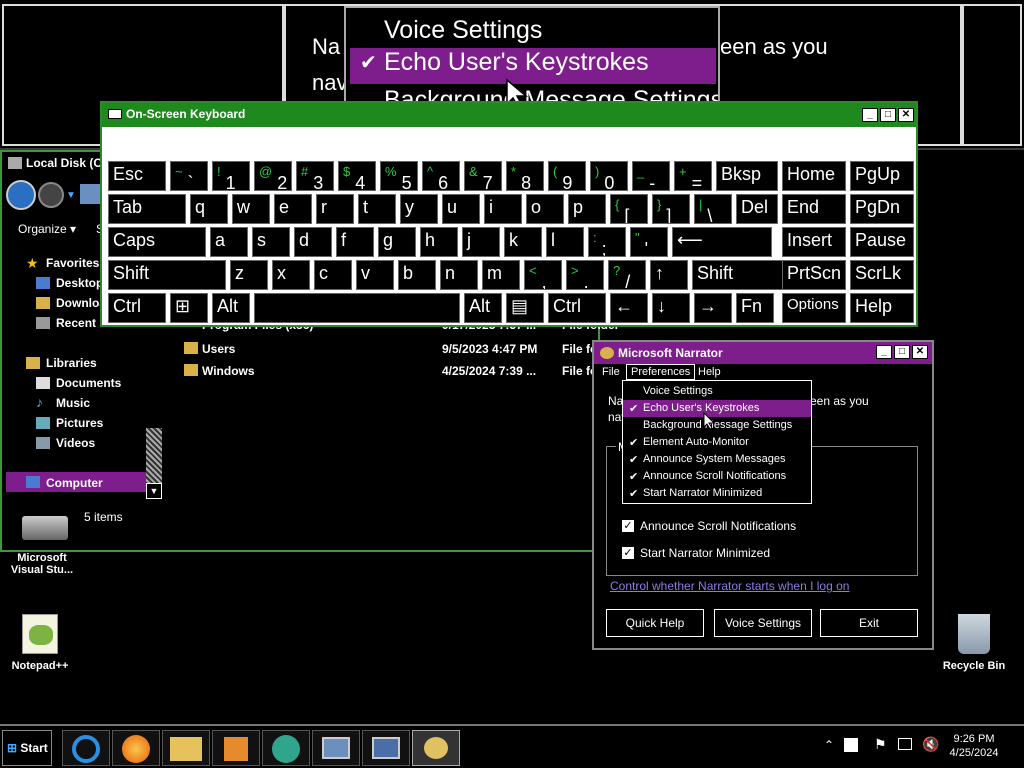 This screenshot has width=1024, height=768. Describe the element at coordinates (501, 275) in the screenshot. I see `key-row4-7: m` at that location.